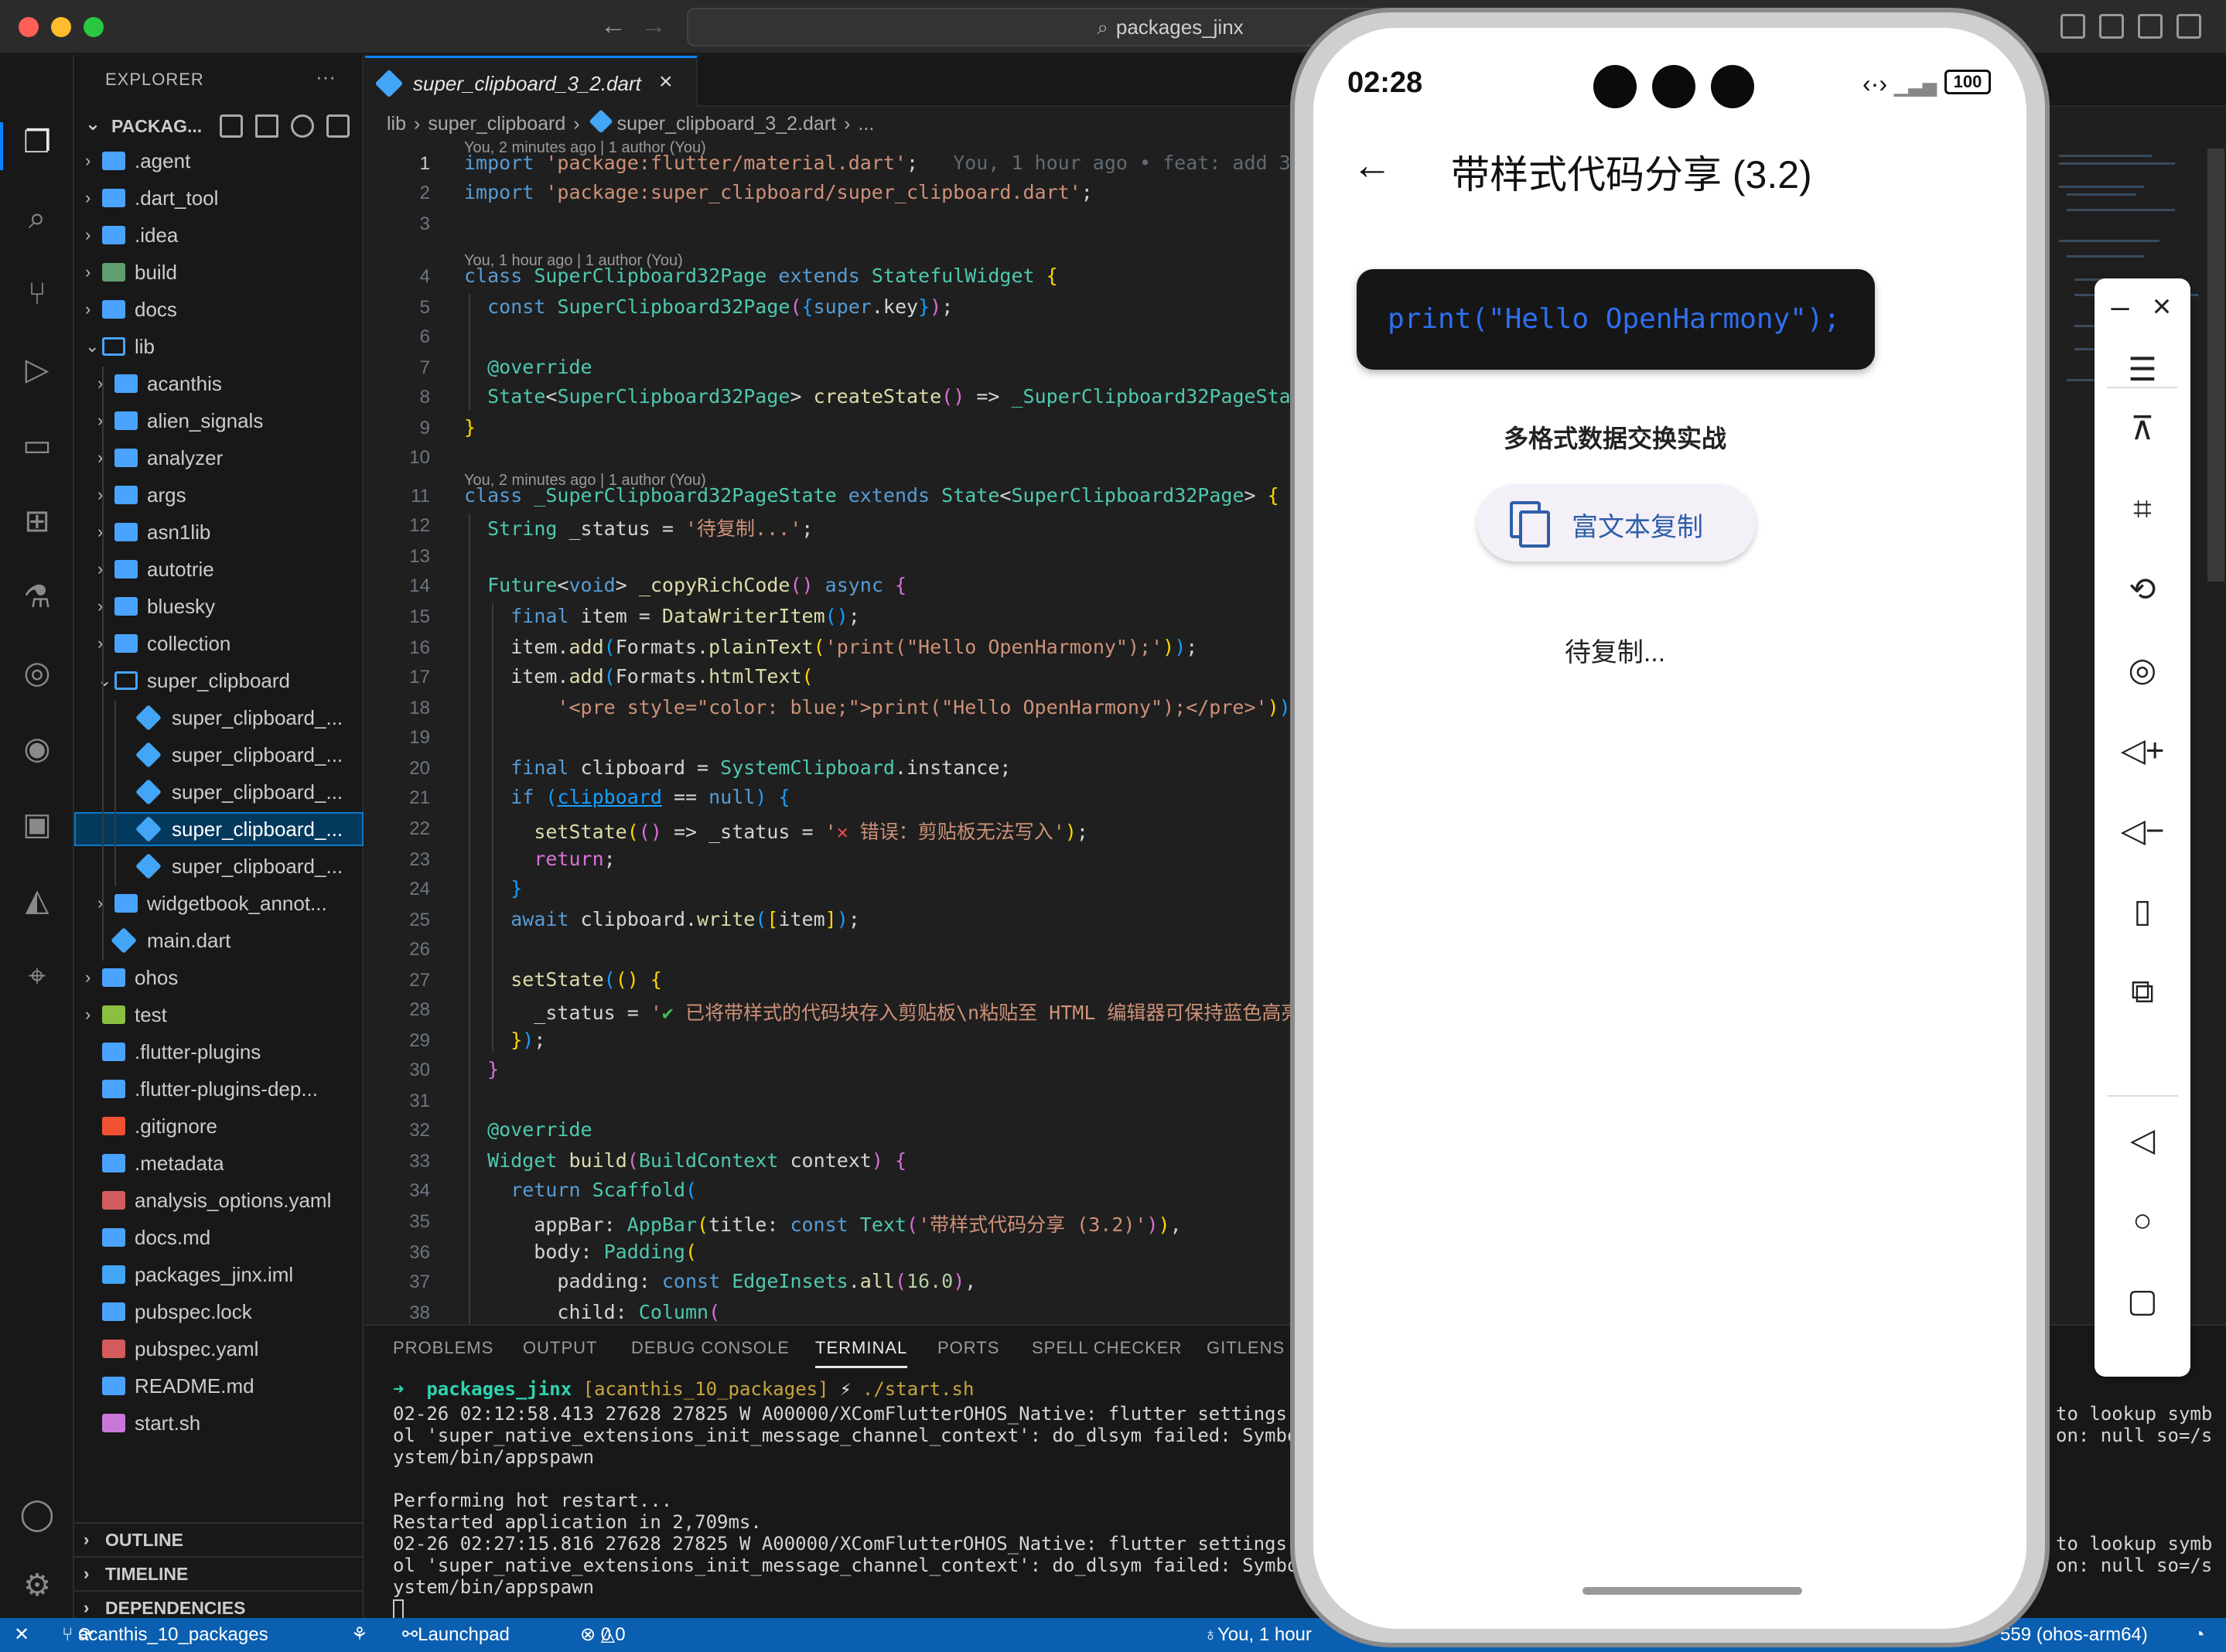 The height and width of the screenshot is (1652, 2226). What do you see at coordinates (231, 126) in the screenshot?
I see `new-file-icon` at bounding box center [231, 126].